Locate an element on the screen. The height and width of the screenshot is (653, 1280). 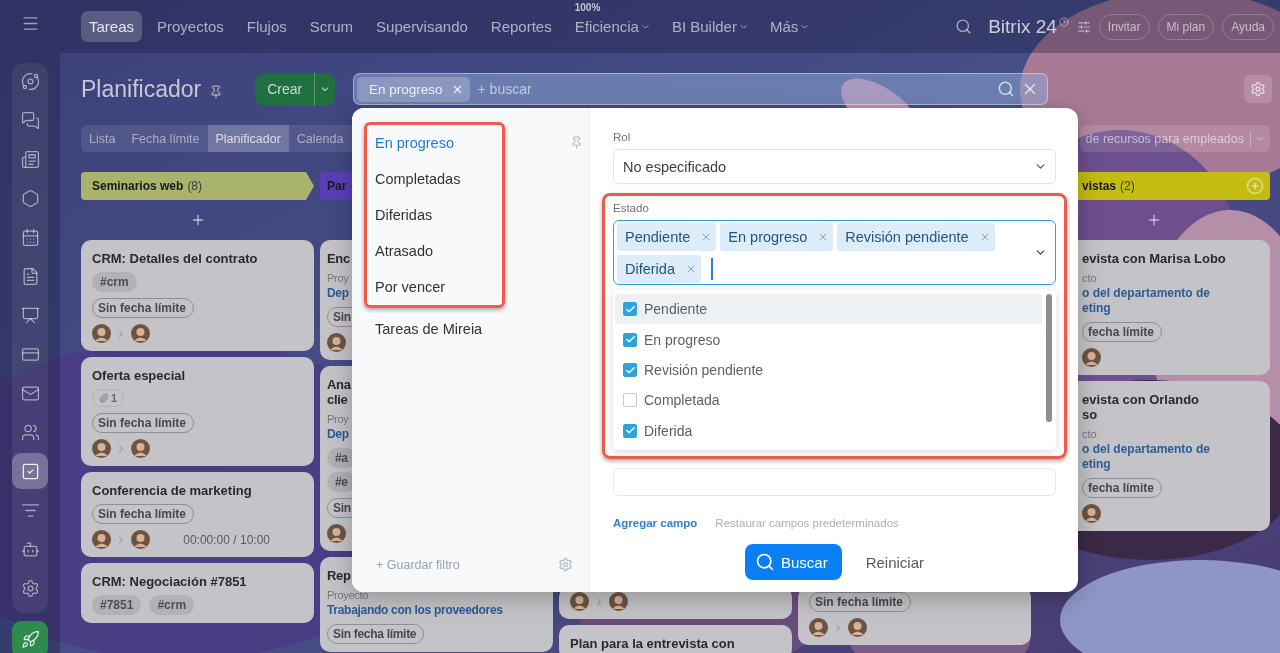
stage-header: Seminarios web (8) is located at coordinates (197, 186).